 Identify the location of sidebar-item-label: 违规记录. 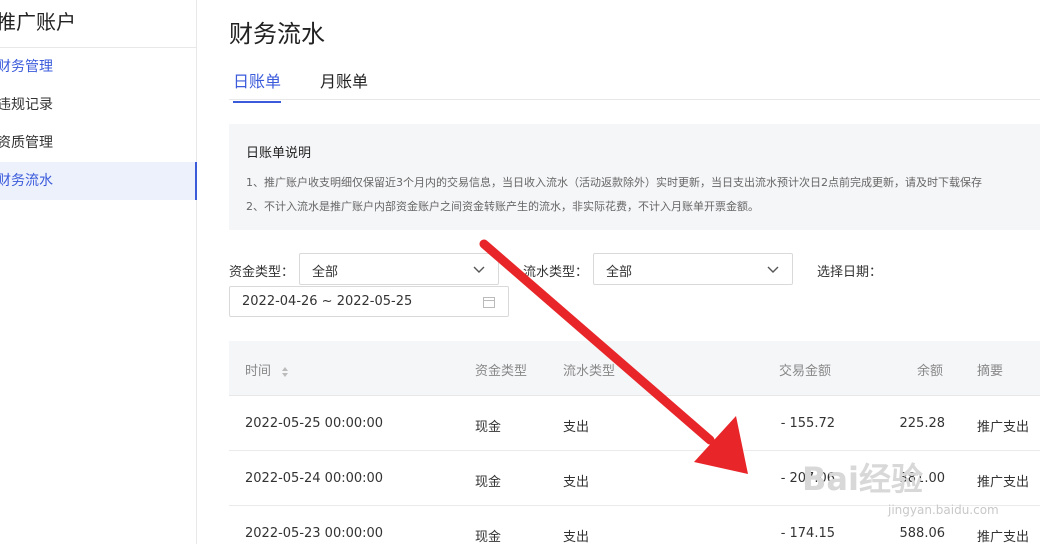
(26, 105).